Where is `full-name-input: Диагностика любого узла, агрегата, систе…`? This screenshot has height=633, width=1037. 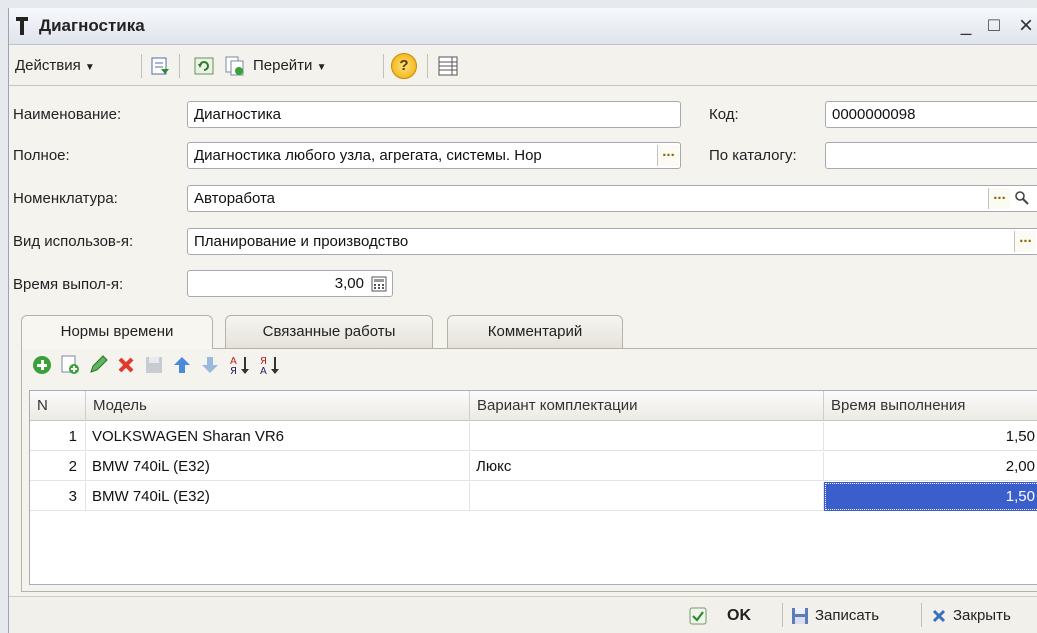
full-name-input: Диагностика любого узла, агрегата, систе… is located at coordinates (434, 155).